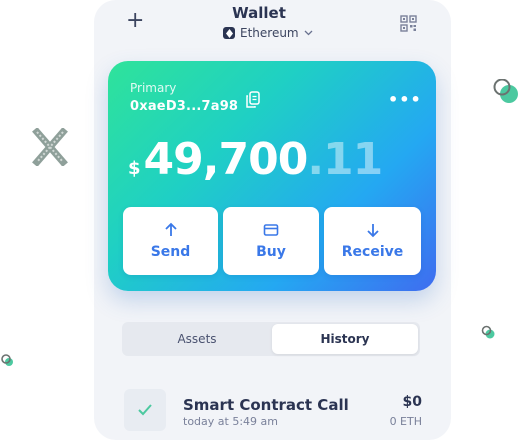 The image size is (518, 440). Describe the element at coordinates (271, 241) in the screenshot. I see `buy-button: Buy` at that location.